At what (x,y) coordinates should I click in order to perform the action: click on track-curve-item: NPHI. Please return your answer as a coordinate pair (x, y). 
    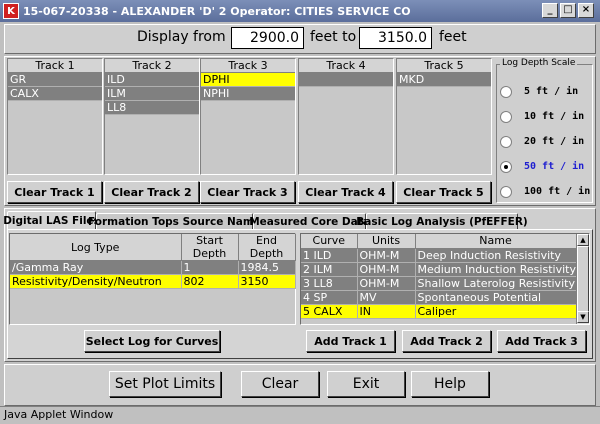
    Looking at the image, I should click on (248, 94).